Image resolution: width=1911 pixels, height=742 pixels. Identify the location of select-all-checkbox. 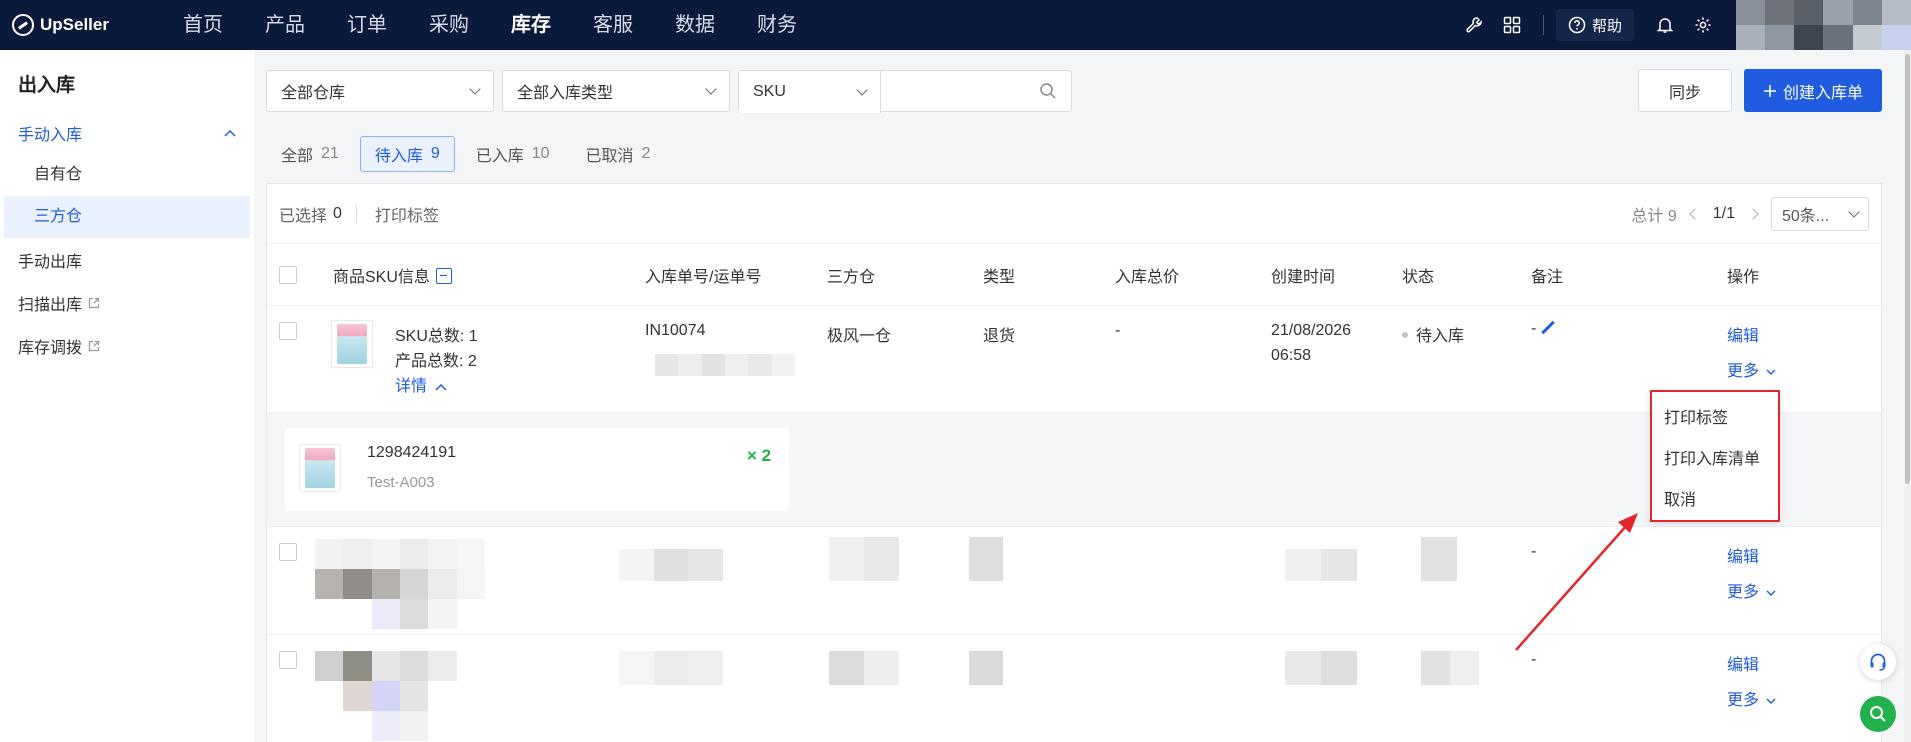
(288, 274).